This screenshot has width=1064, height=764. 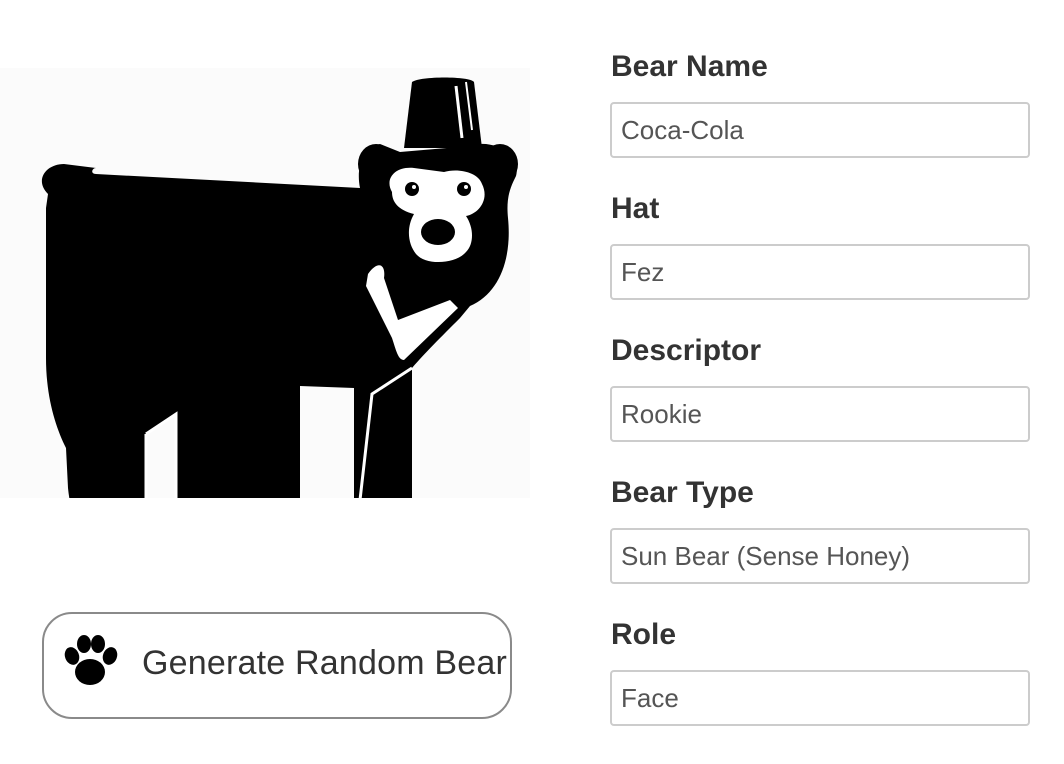 What do you see at coordinates (324, 663) in the screenshot?
I see `generate-button-label: Generate Random Bear` at bounding box center [324, 663].